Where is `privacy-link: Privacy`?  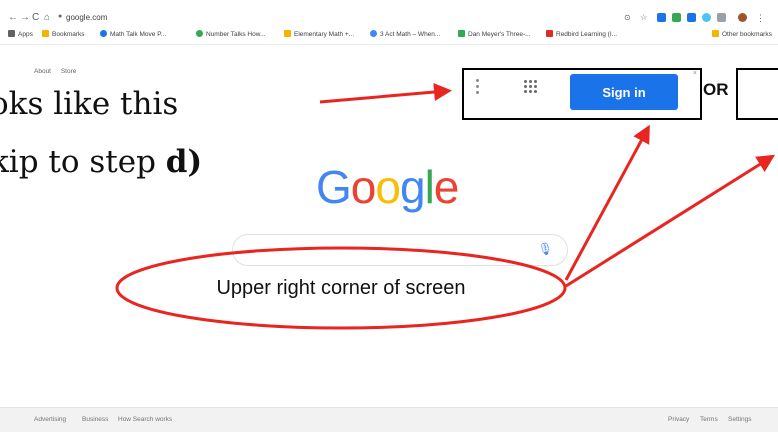 privacy-link: Privacy is located at coordinates (678, 419).